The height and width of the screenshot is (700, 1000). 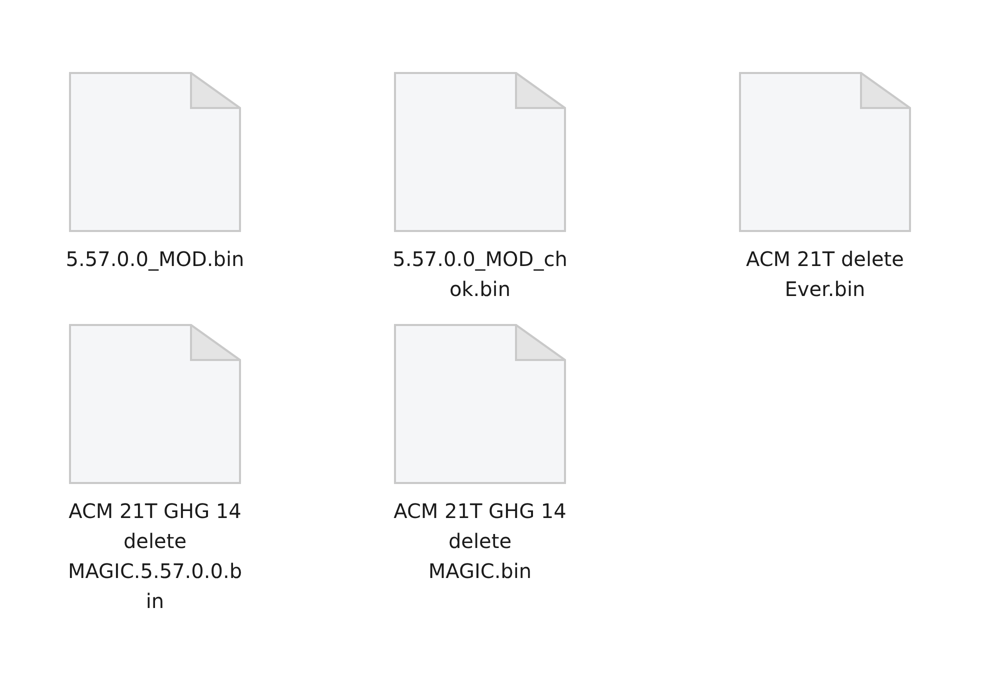 What do you see at coordinates (480, 274) in the screenshot?
I see `file-name: 5.57.0.0_MOD_ch ok.bin` at bounding box center [480, 274].